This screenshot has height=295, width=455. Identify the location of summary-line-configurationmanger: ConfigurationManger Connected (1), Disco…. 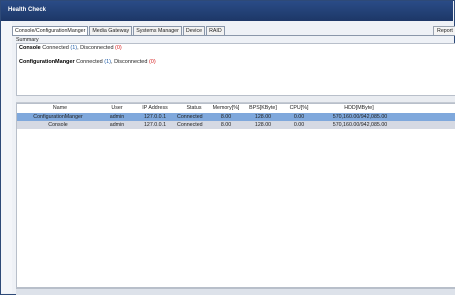
(87, 62).